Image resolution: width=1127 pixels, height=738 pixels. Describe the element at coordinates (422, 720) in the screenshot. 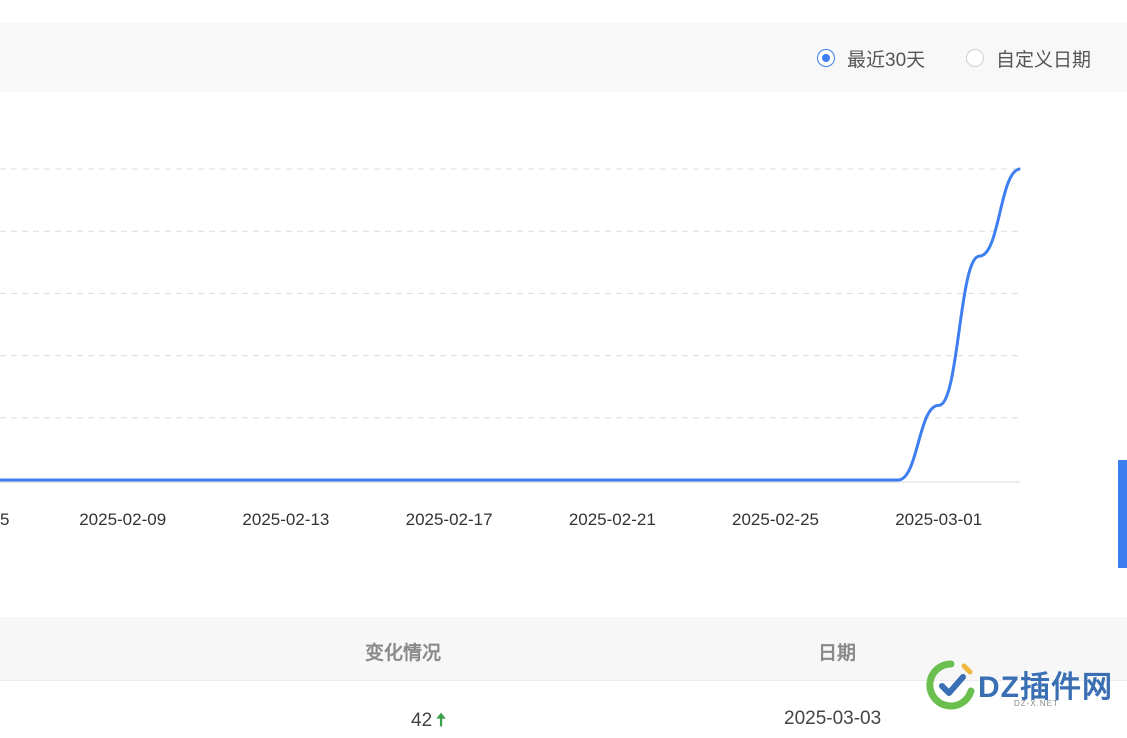

I see `change-value: 42` at that location.